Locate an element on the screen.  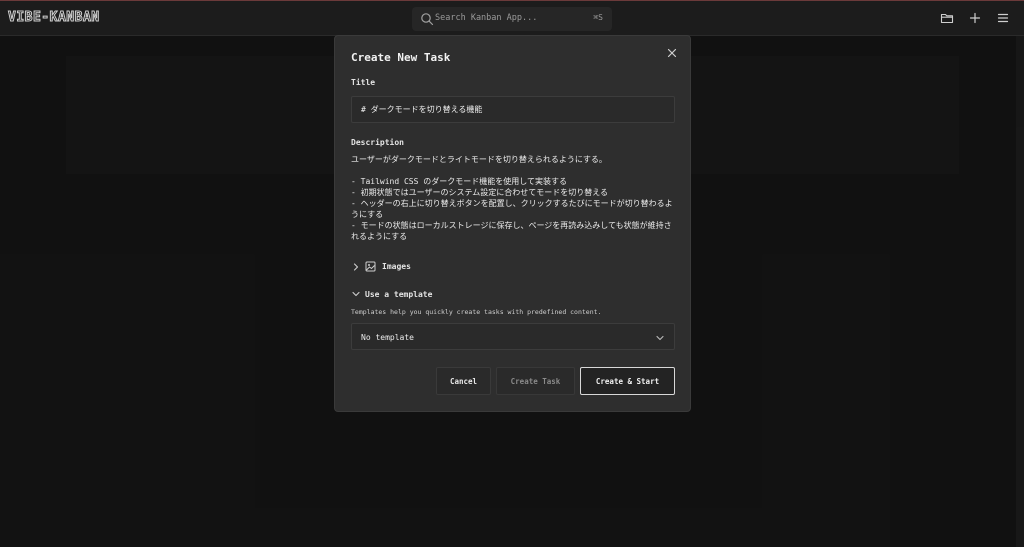
template-select: No template is located at coordinates (513, 336).